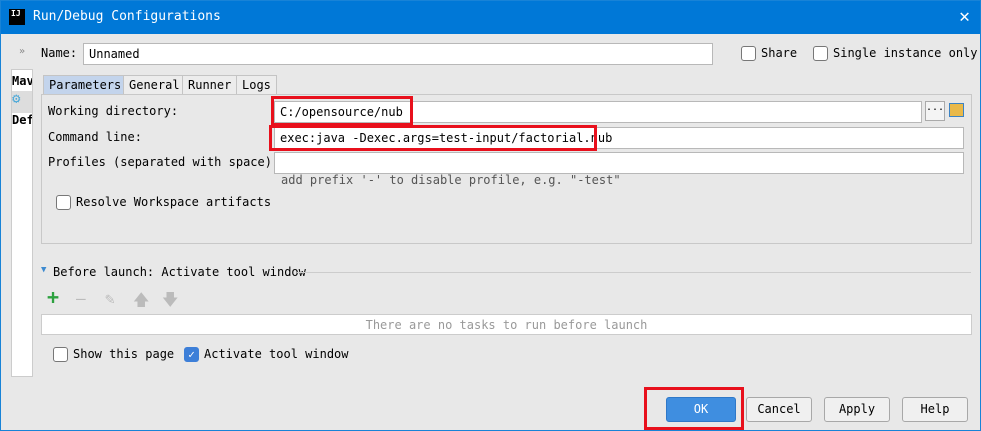 The image size is (981, 431). What do you see at coordinates (210, 85) in the screenshot?
I see `tab-runner: Runner` at bounding box center [210, 85].